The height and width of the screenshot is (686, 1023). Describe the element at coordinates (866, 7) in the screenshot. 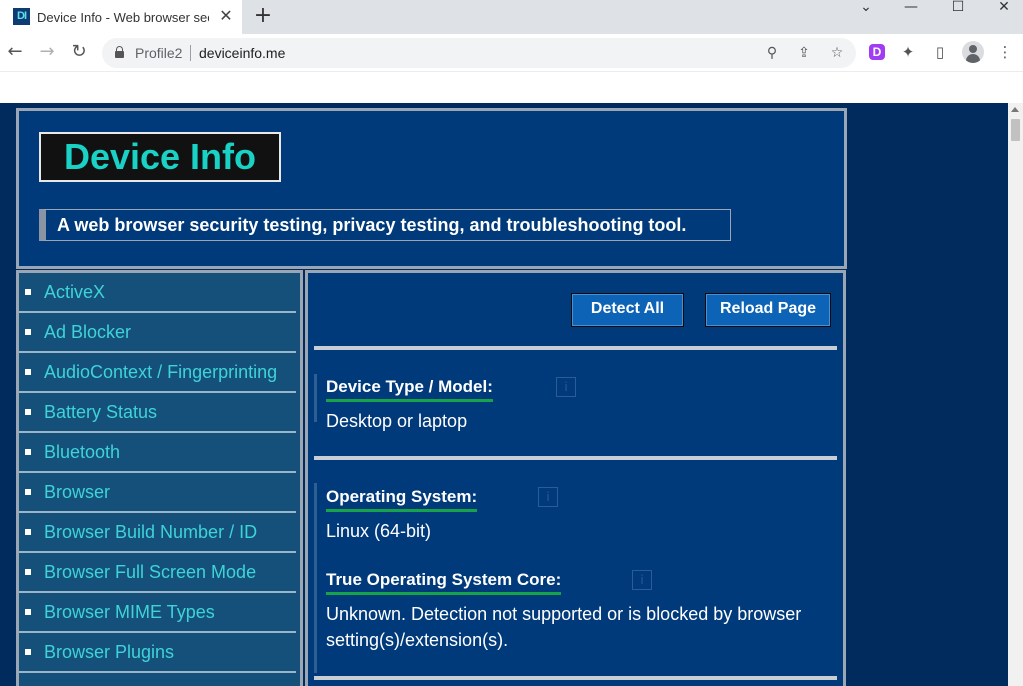

I see `tab-search-icon: ⌄` at that location.